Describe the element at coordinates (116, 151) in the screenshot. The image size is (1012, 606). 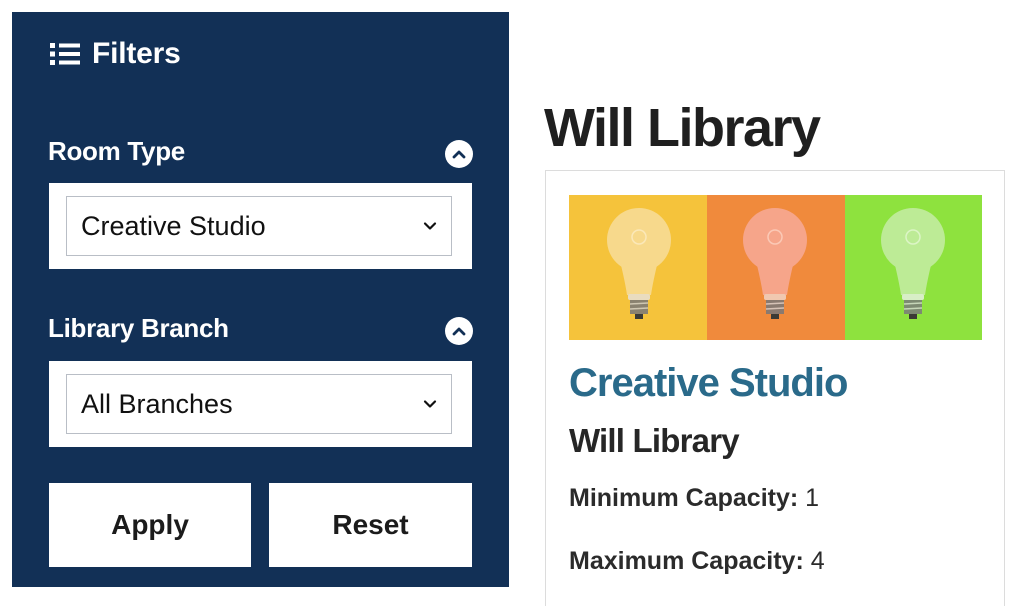
I see `room-type-label: Room Type` at that location.